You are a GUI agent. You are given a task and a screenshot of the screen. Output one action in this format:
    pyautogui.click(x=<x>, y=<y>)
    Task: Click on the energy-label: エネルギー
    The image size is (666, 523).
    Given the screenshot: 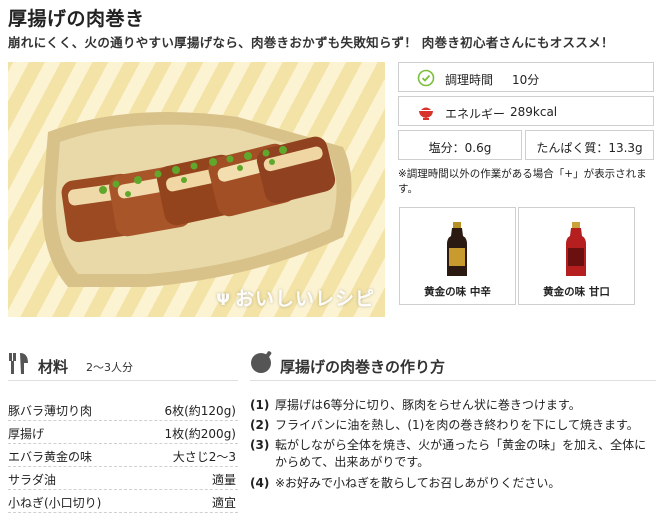 What is the action you would take?
    pyautogui.click(x=475, y=114)
    